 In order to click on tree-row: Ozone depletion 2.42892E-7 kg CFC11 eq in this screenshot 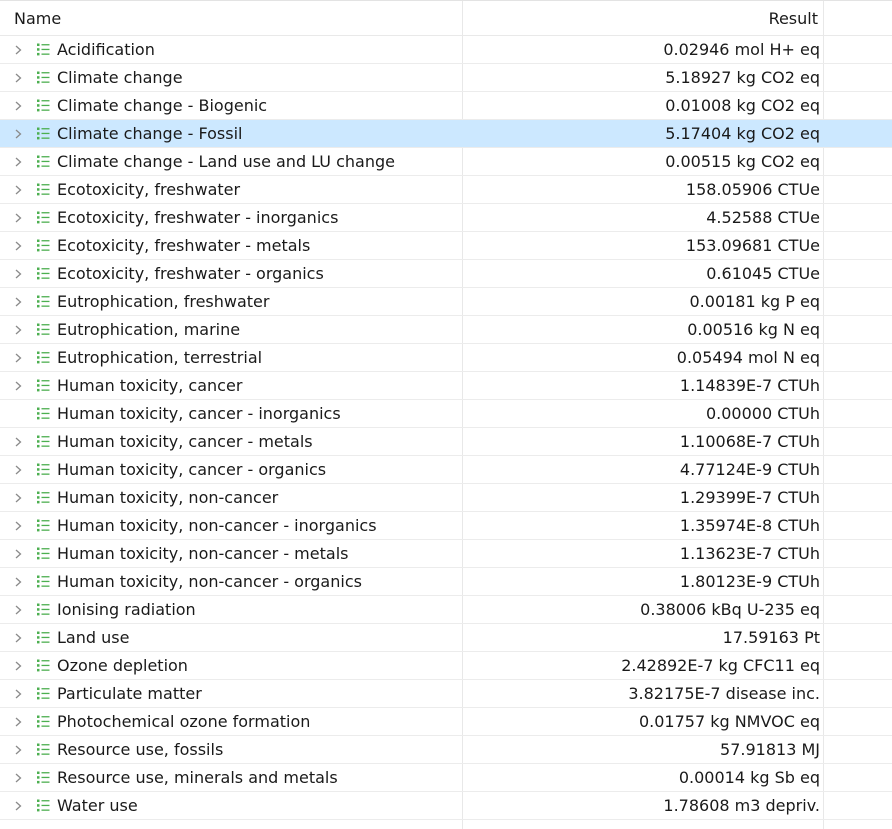, I will do `click(446, 666)`.